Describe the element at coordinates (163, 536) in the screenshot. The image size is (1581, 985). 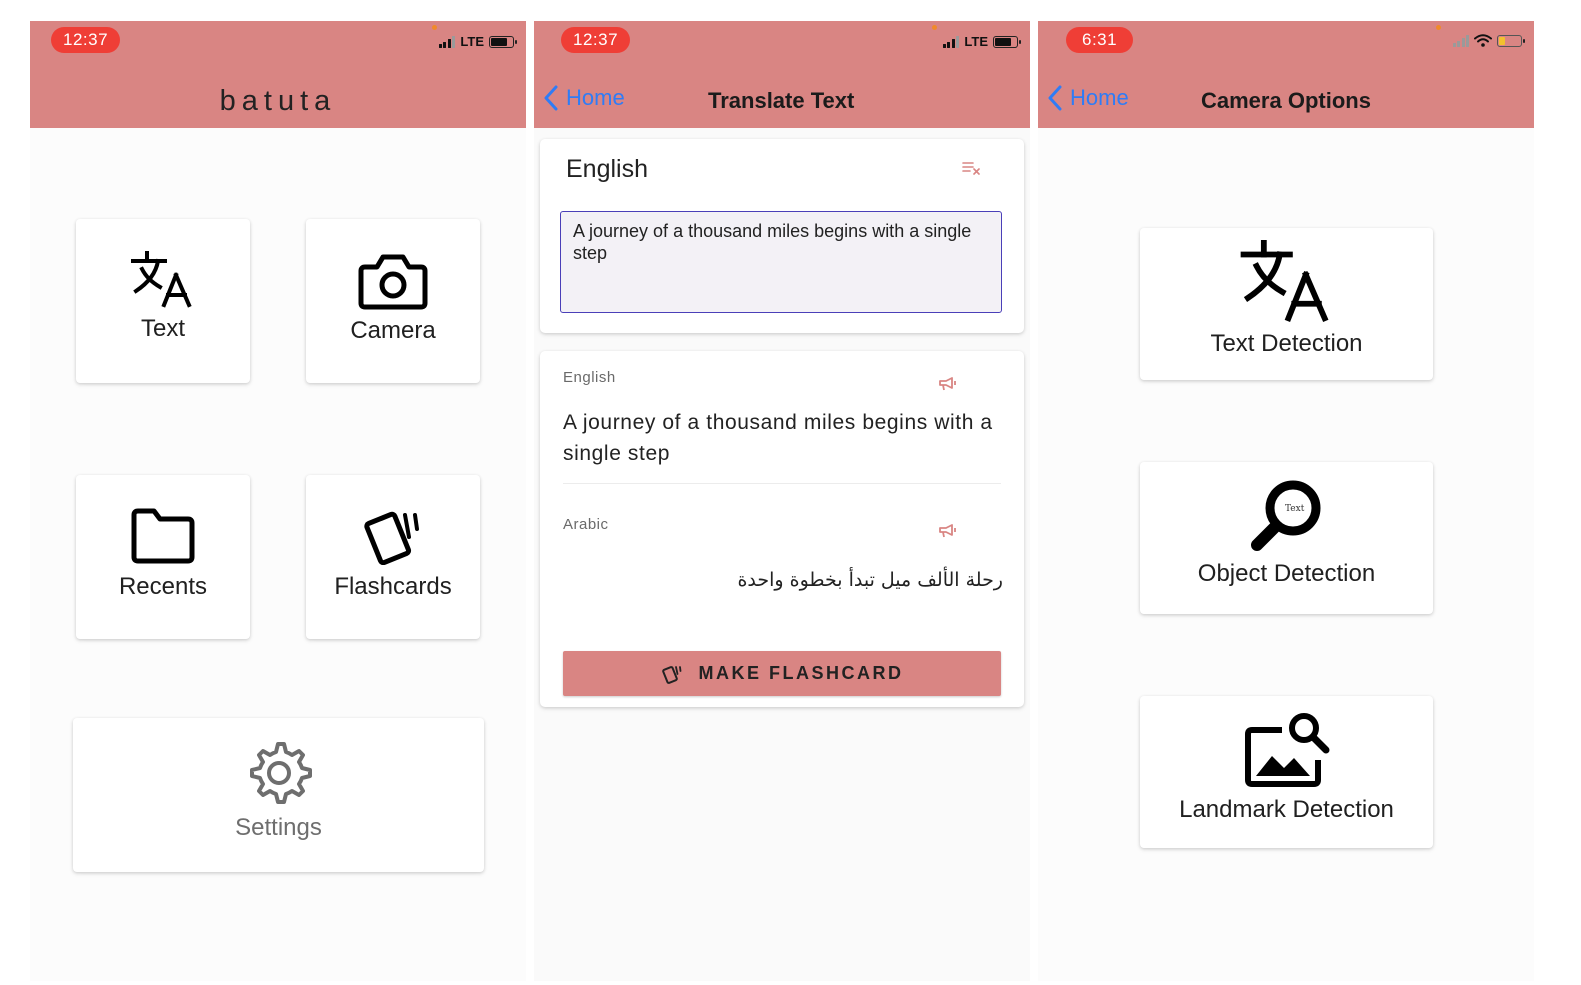
I see `folder-icon` at that location.